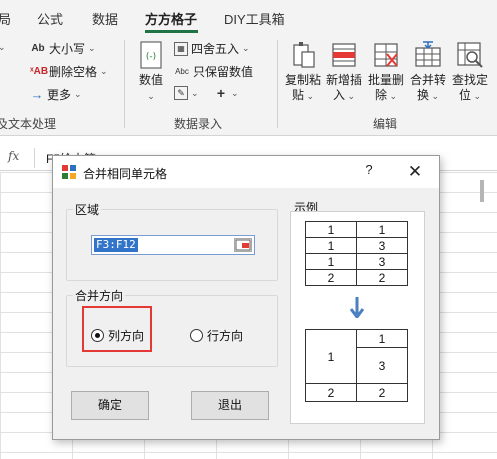  I want to click on app-icon, so click(69, 172).